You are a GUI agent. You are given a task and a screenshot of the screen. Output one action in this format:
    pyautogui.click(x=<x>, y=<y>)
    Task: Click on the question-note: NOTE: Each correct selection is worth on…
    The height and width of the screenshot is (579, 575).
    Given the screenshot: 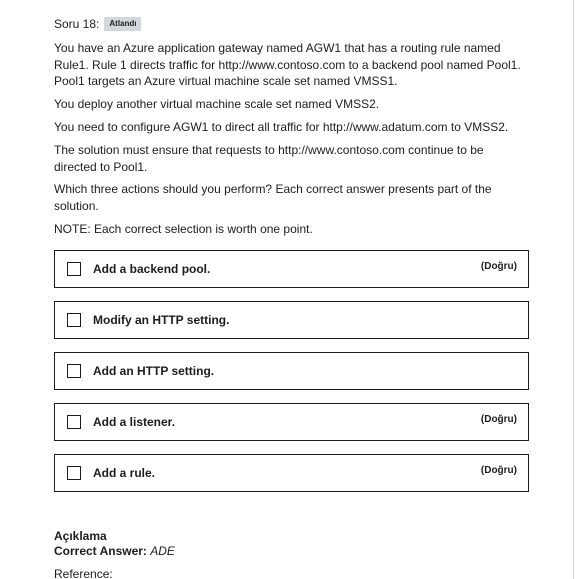 What is the action you would take?
    pyautogui.click(x=183, y=229)
    